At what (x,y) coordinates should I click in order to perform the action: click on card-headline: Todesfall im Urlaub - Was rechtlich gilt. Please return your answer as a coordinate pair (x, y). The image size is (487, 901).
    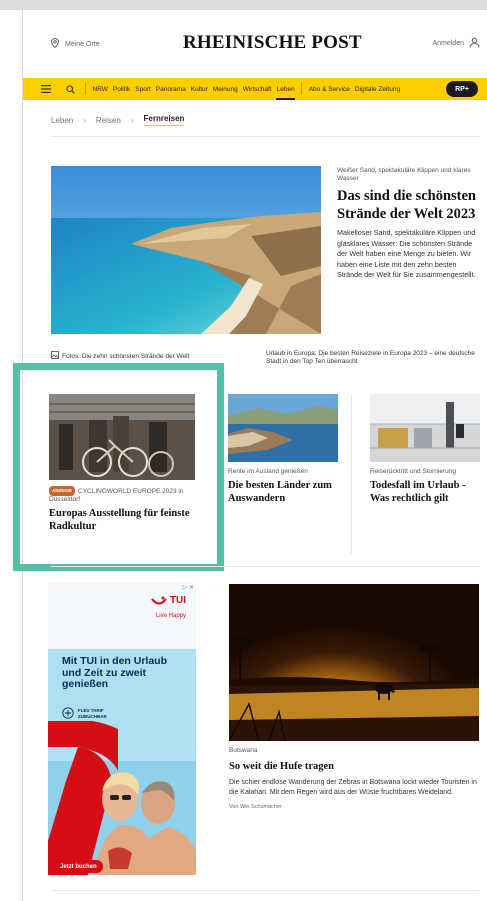
    Looking at the image, I should click on (425, 492).